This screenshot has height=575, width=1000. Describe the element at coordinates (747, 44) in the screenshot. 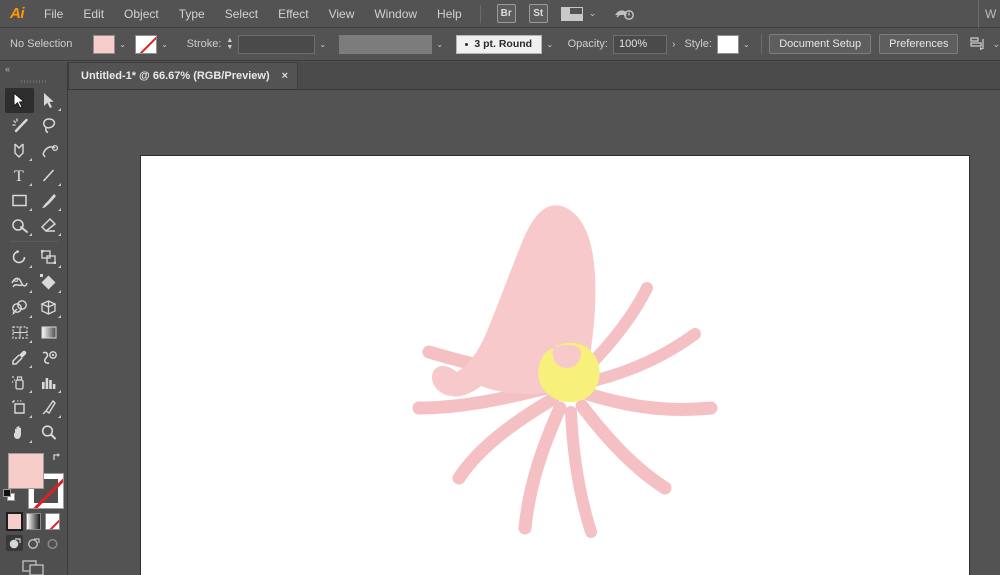

I see `style-dropdown-icon: ⌄` at that location.